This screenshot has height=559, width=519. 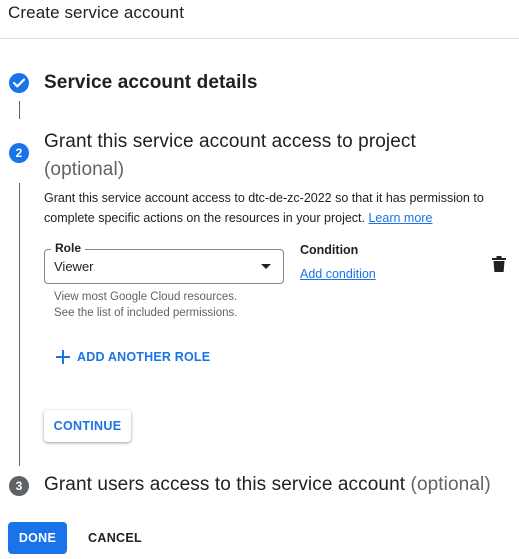 I want to click on step1-title: Service account details, so click(x=151, y=83).